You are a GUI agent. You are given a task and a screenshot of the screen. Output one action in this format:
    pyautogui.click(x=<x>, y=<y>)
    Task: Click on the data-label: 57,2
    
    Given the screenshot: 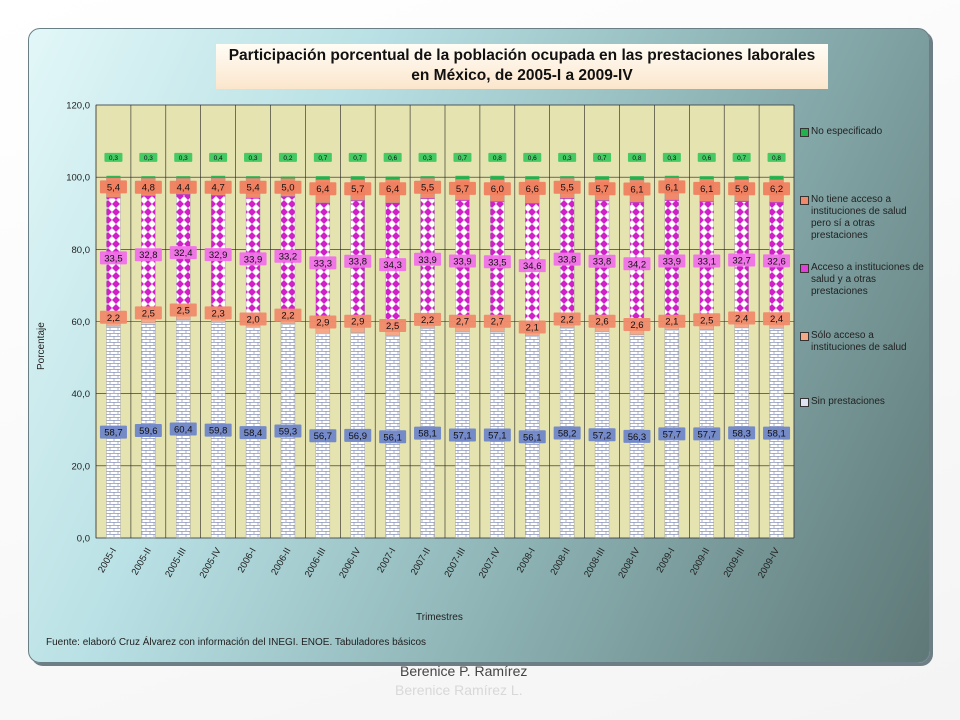 What is the action you would take?
    pyautogui.click(x=602, y=435)
    